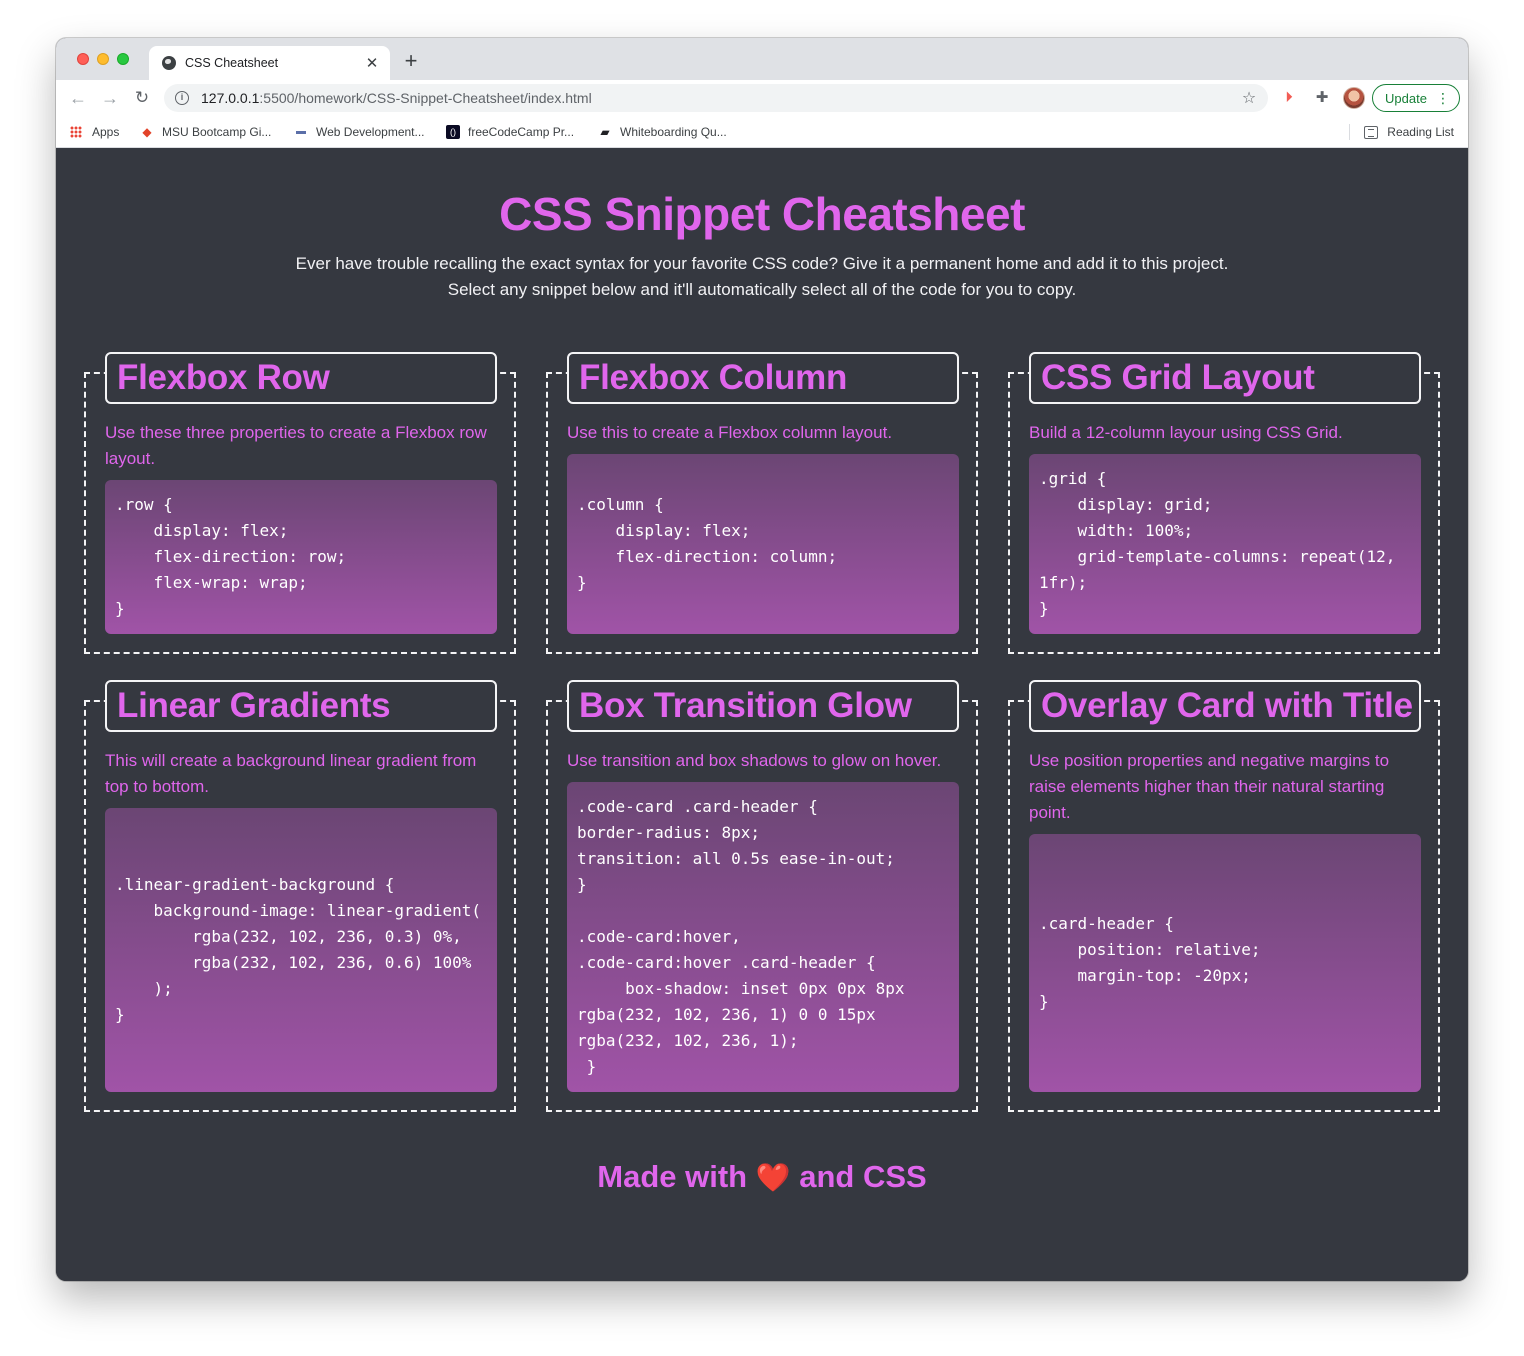 Image resolution: width=1524 pixels, height=1356 pixels. I want to click on bookmark-apps: Apps, so click(94, 132).